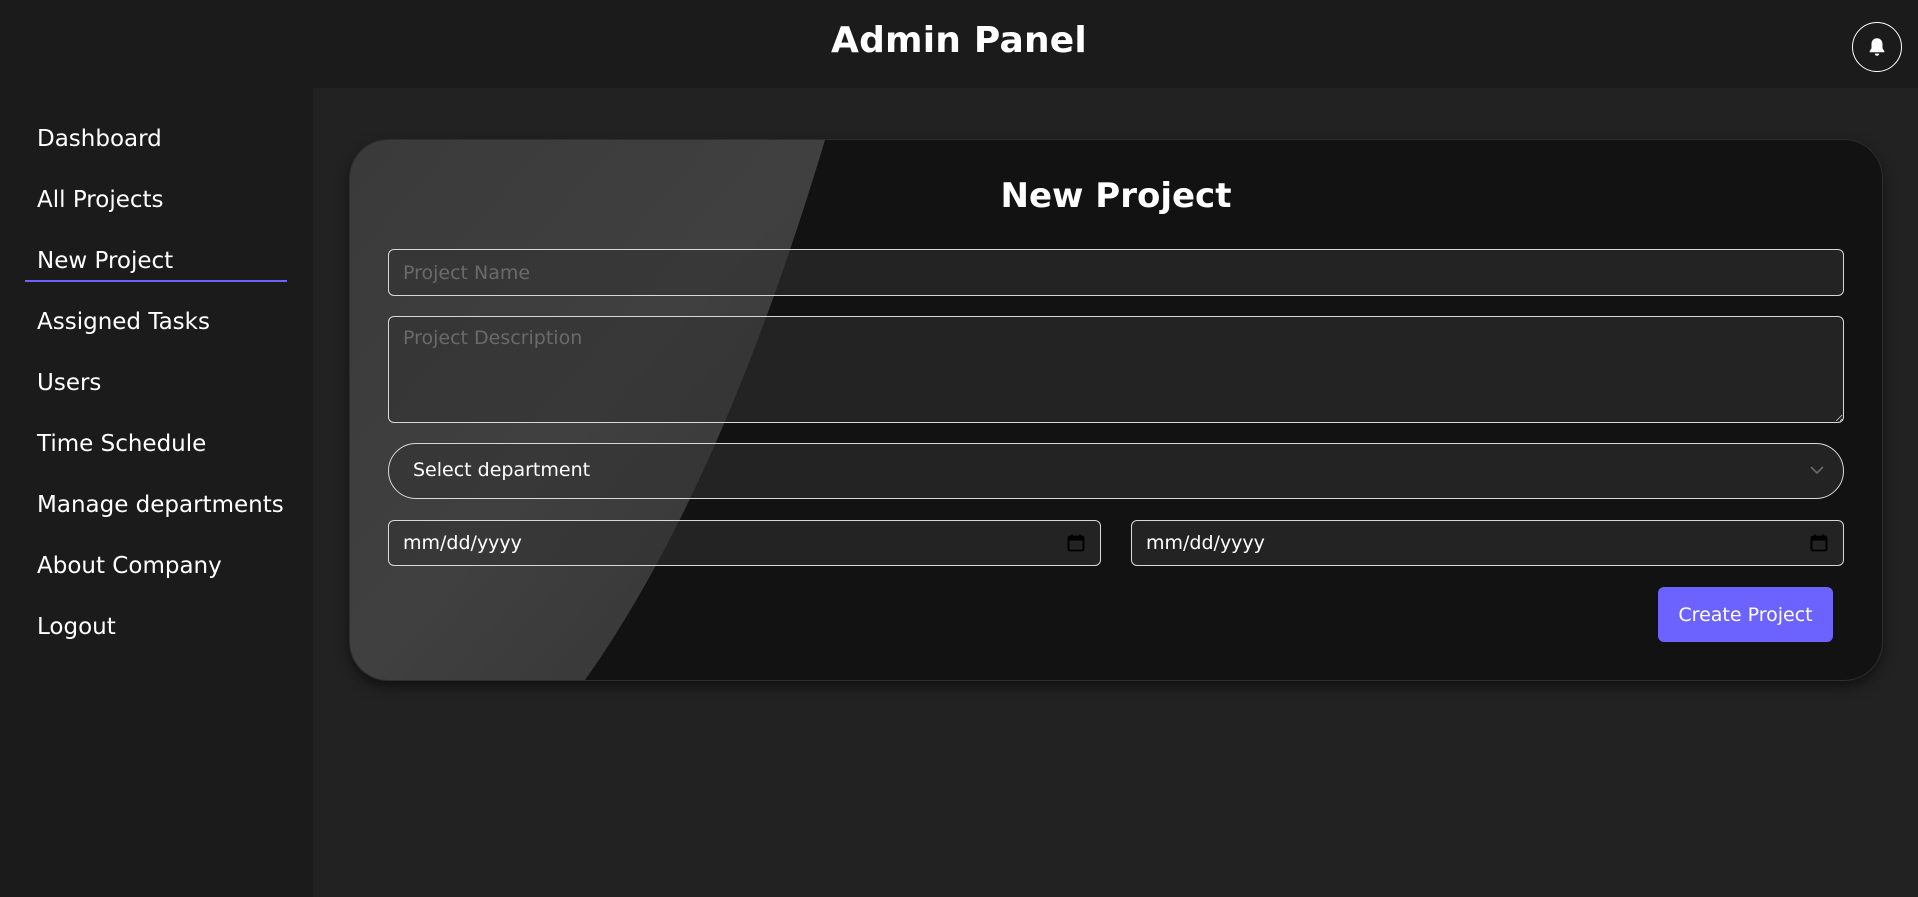 Image resolution: width=1918 pixels, height=897 pixels. Describe the element at coordinates (156, 627) in the screenshot. I see `sidebar-item-logout: Logout` at that location.